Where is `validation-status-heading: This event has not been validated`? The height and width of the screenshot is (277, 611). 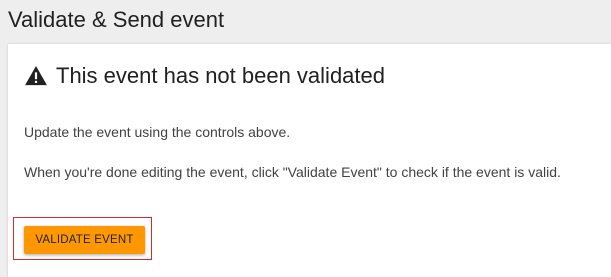 validation-status-heading: This event has not been validated is located at coordinates (205, 76).